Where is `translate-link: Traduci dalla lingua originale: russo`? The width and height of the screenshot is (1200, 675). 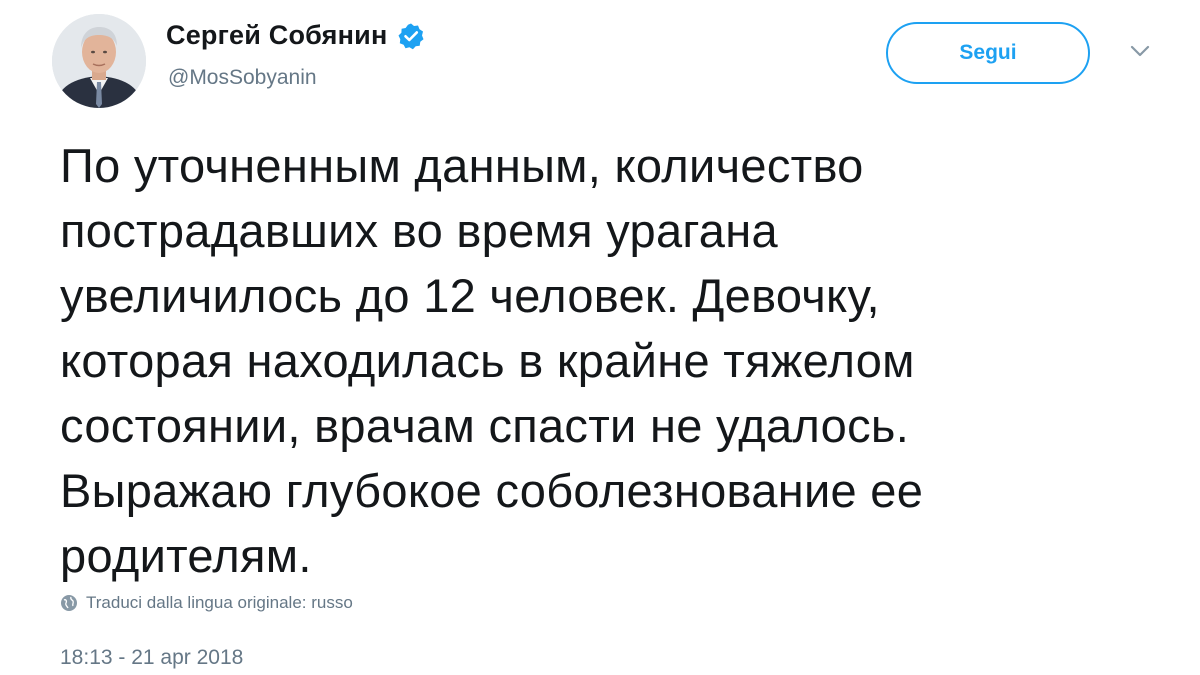 translate-link: Traduci dalla lingua originale: russo is located at coordinates (206, 603).